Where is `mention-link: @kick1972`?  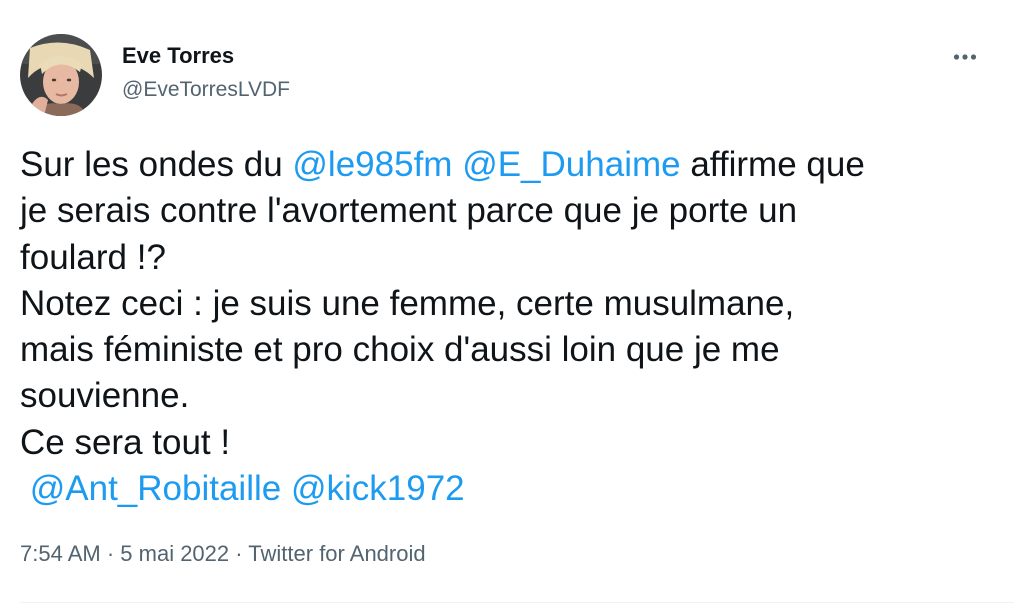 mention-link: @kick1972 is located at coordinates (378, 488).